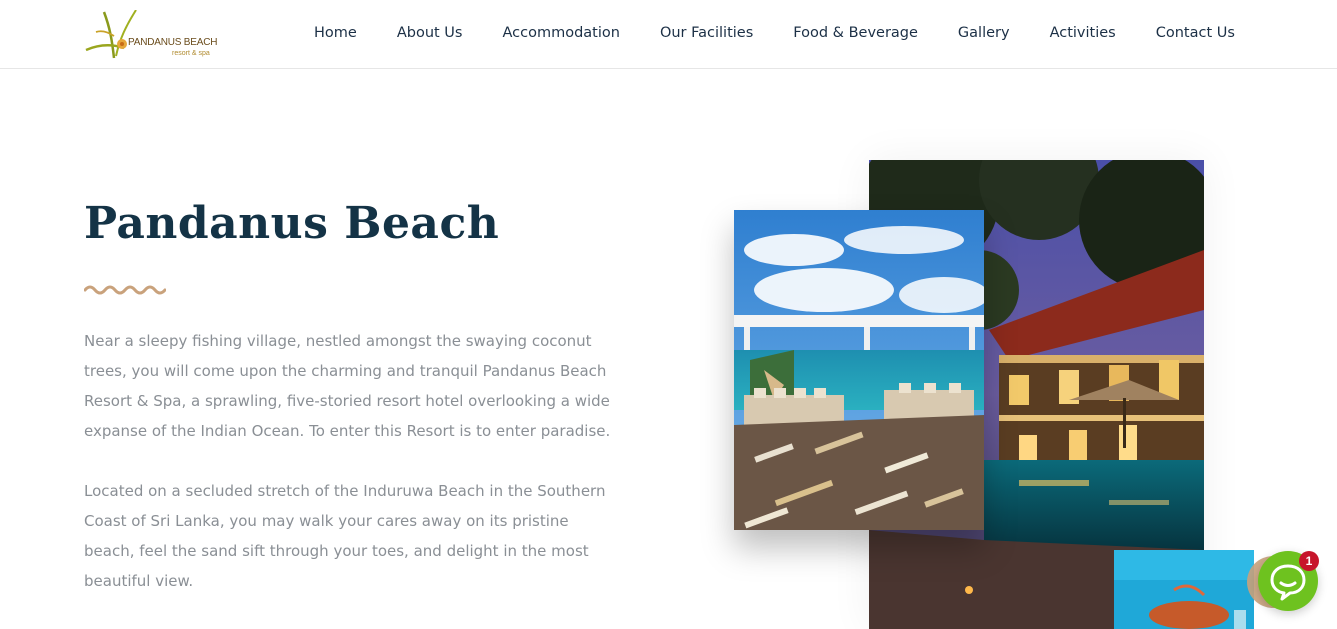  What do you see at coordinates (154, 35) in the screenshot?
I see `site-logo: PANDANUS BEACH resort & spa` at bounding box center [154, 35].